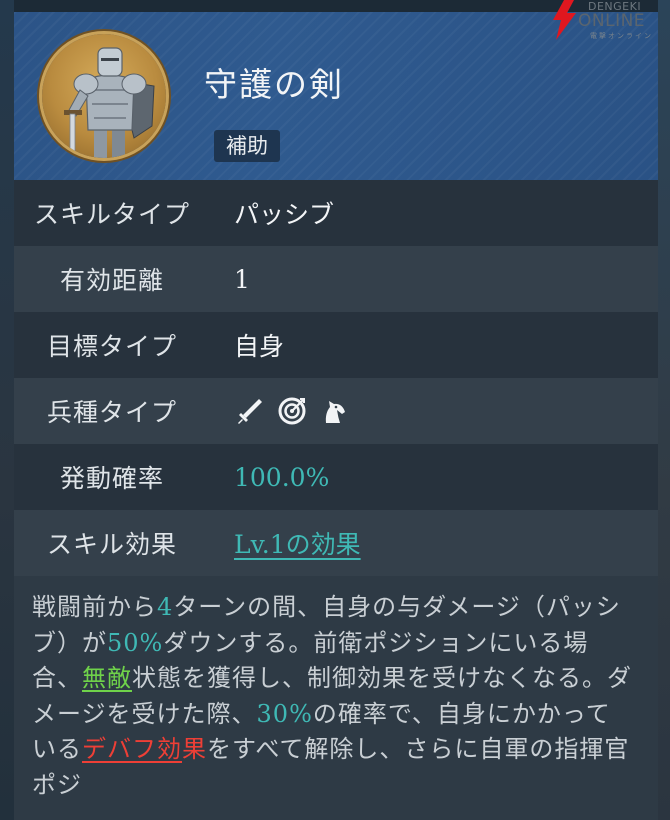  I want to click on attribute-label: 目標タイプ, so click(111, 346).